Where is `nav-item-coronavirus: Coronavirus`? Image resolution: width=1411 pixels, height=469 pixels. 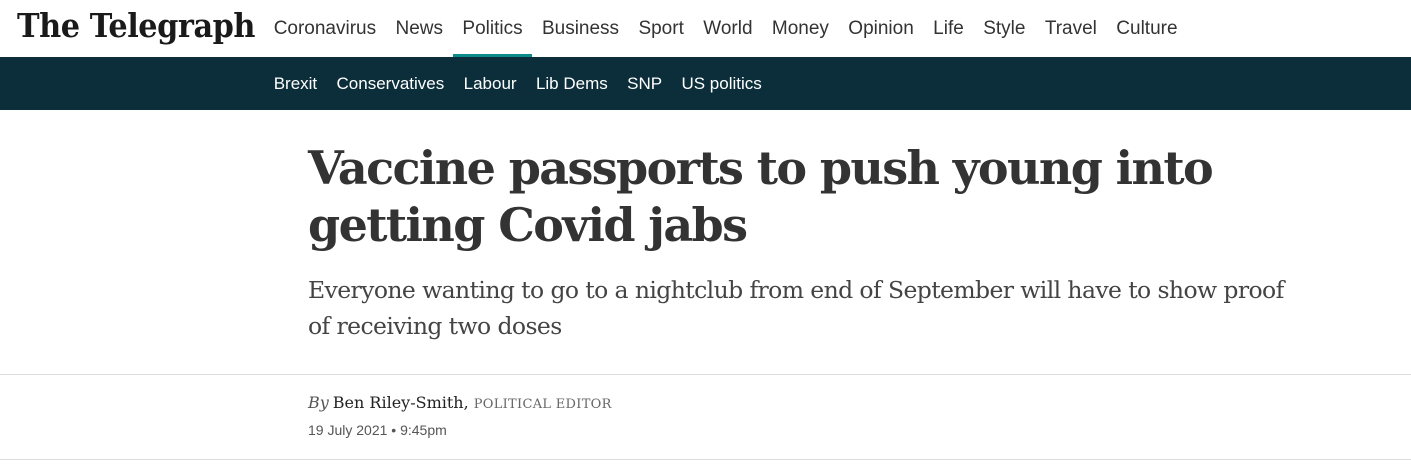
nav-item-coronavirus: Coronavirus is located at coordinates (325, 28).